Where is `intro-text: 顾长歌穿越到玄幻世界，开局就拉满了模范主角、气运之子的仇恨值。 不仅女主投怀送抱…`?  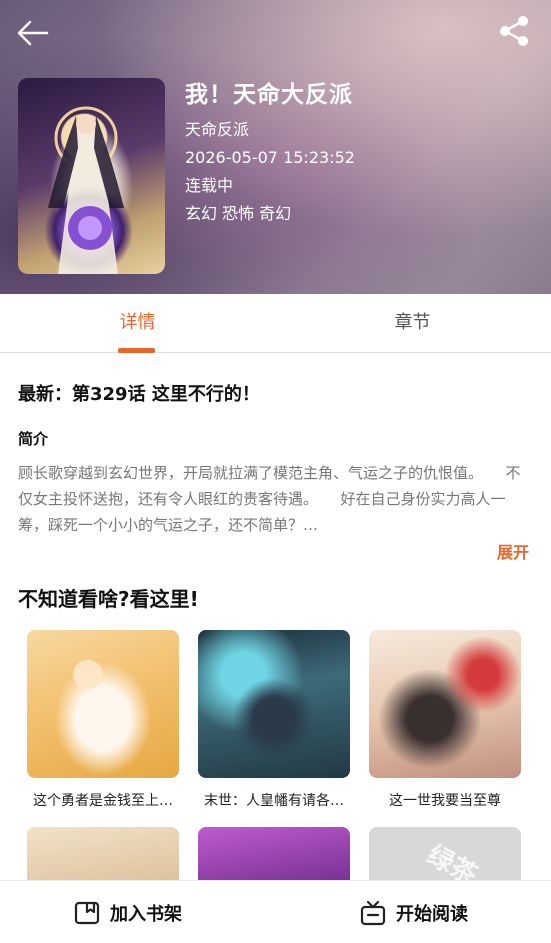
intro-text: 顾长歌穿越到玄幻世界，开局就拉满了模范主角、气运之子的仇恨值。 不仅女主投怀送抱… is located at coordinates (269, 499).